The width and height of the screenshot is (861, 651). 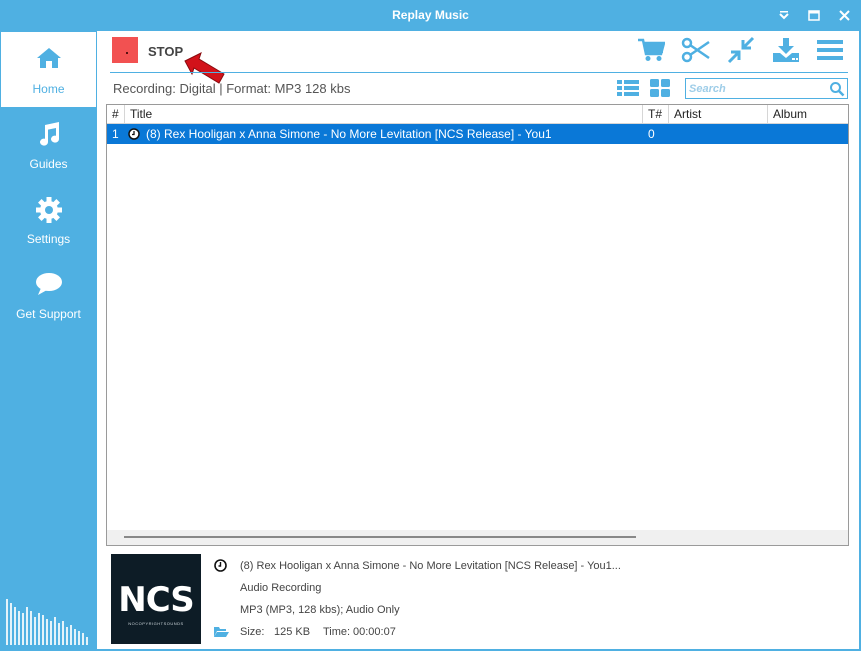 What do you see at coordinates (837, 89) in the screenshot?
I see `search-icon` at bounding box center [837, 89].